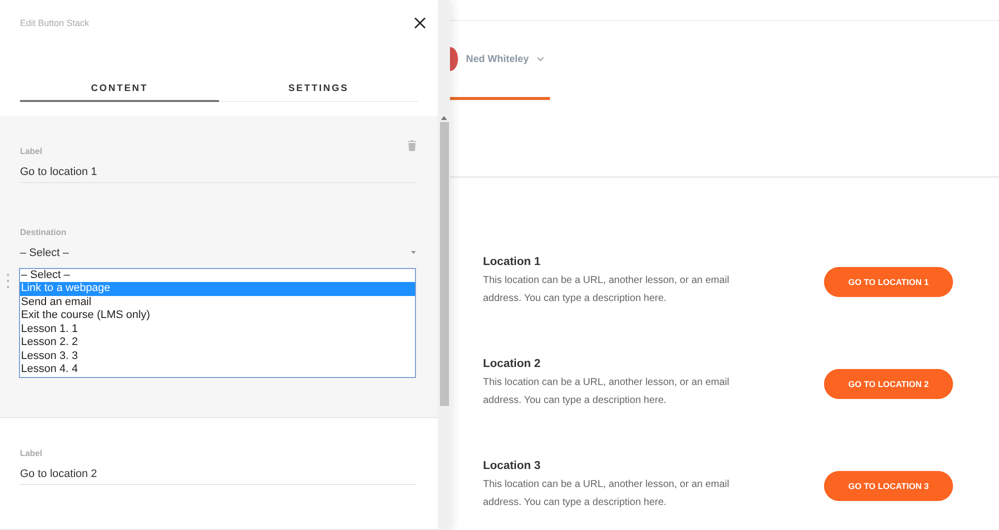  What do you see at coordinates (444, 264) in the screenshot?
I see `scrollbar-thumb` at bounding box center [444, 264].